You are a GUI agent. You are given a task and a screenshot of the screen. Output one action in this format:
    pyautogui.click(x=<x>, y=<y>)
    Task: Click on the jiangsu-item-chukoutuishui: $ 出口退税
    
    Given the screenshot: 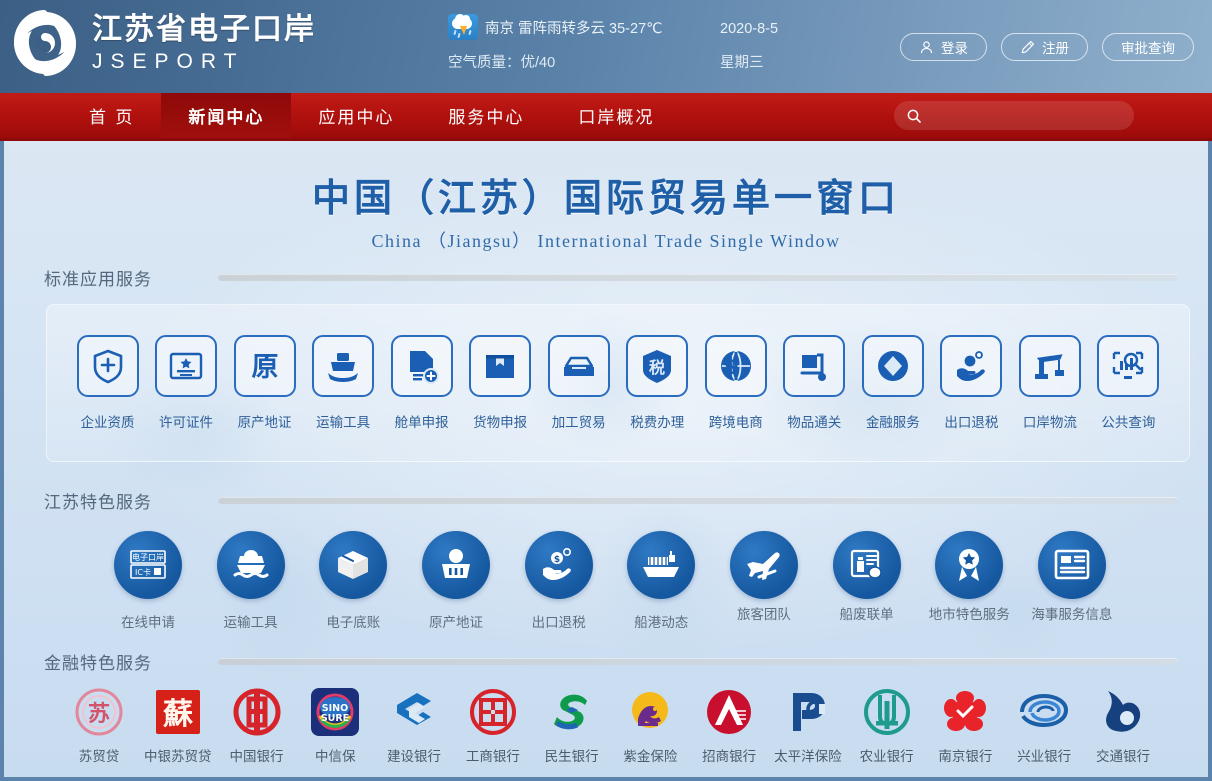 What is the action you would take?
    pyautogui.click(x=559, y=581)
    